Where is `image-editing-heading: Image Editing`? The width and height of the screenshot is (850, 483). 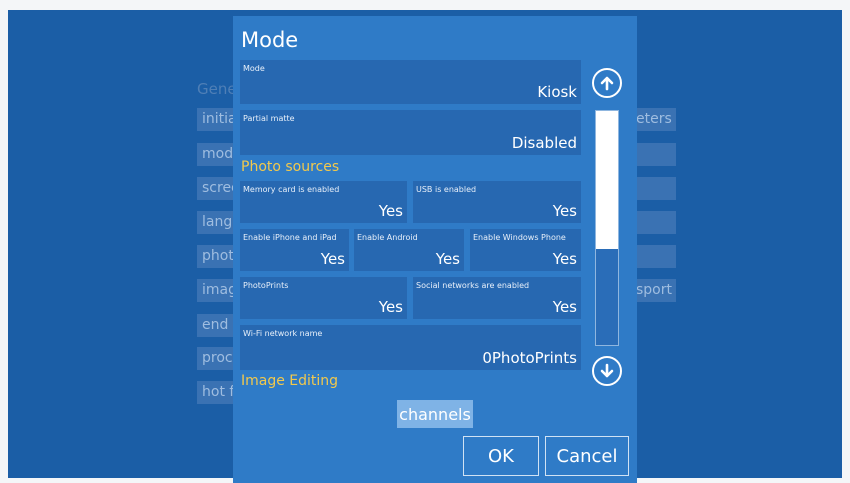 image-editing-heading: Image Editing is located at coordinates (290, 381).